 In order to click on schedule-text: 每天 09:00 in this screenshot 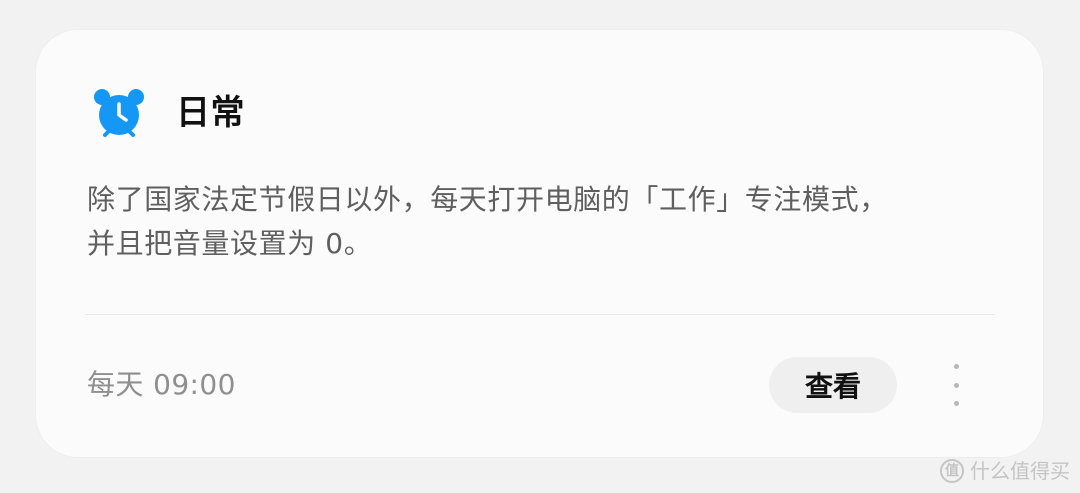, I will do `click(161, 384)`.